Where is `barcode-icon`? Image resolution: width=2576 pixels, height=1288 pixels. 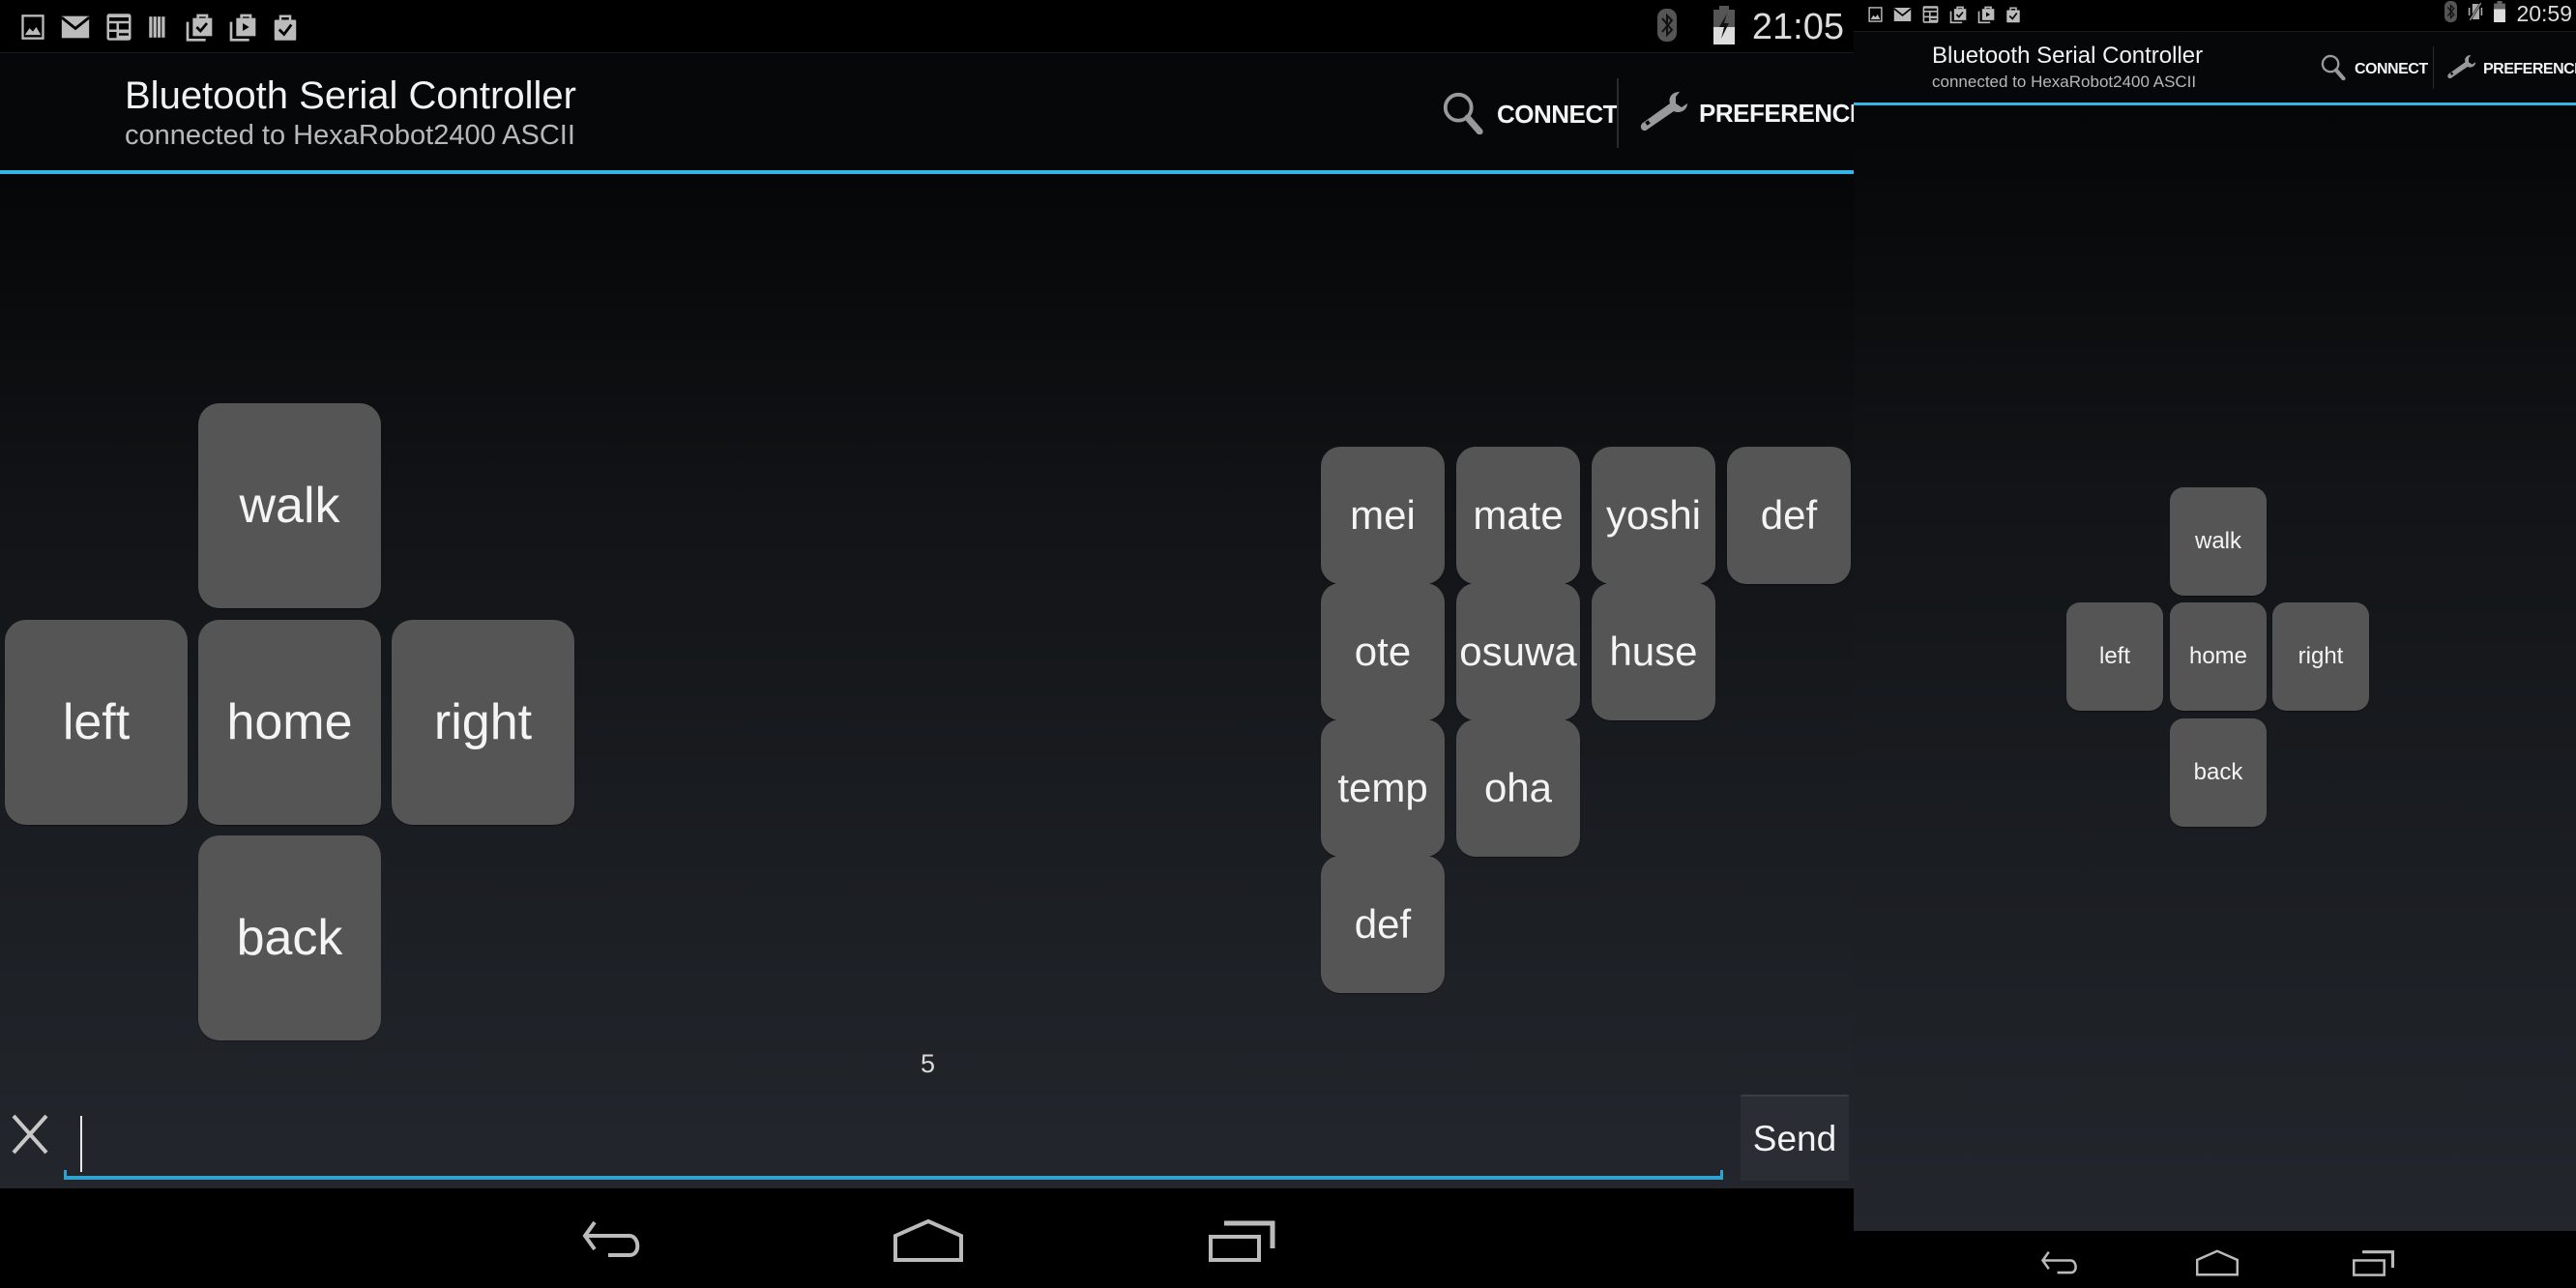
barcode-icon is located at coordinates (158, 27).